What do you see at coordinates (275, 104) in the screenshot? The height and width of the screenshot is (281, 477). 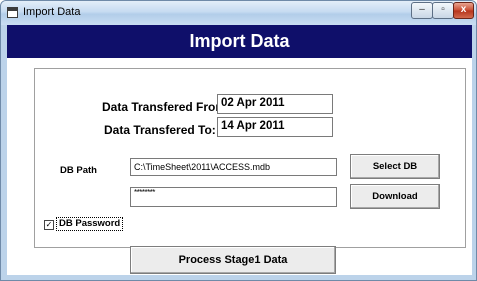 I see `from-date-field: 02 Apr 2011` at bounding box center [275, 104].